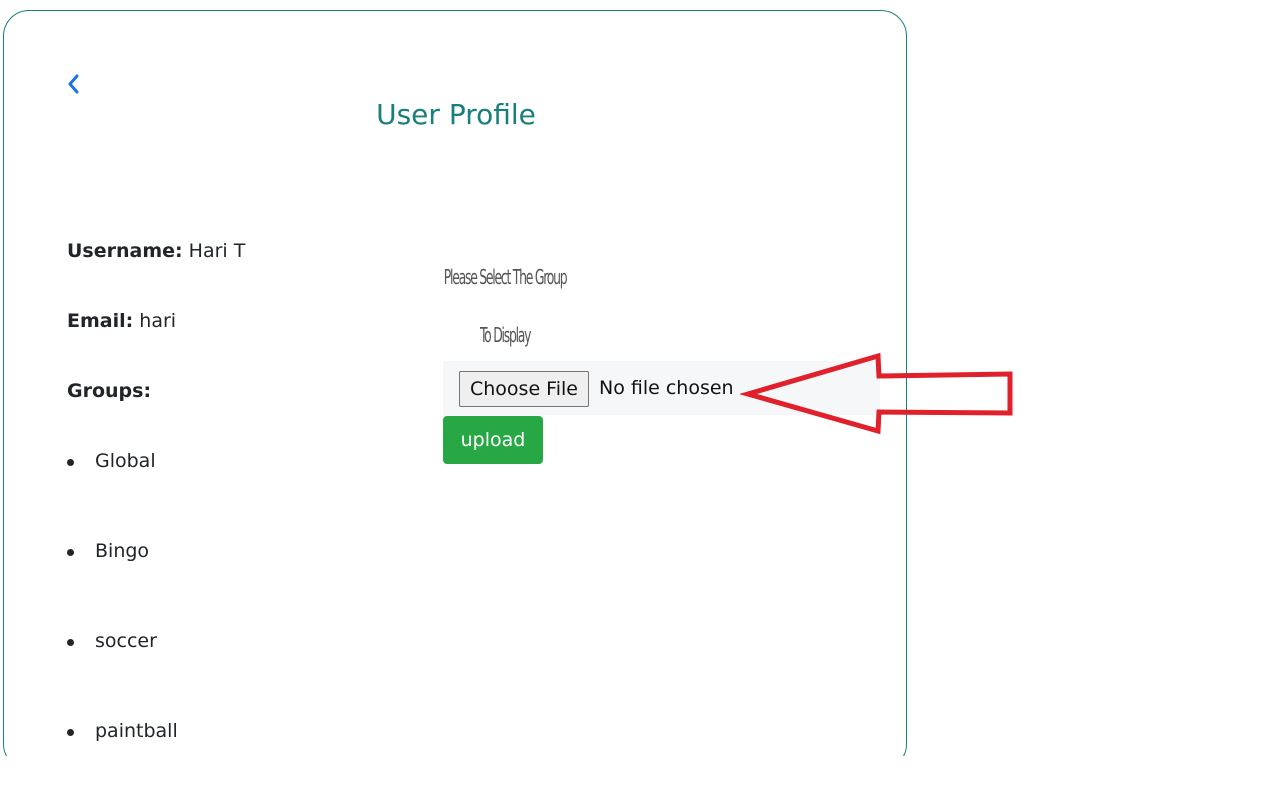 The image size is (1277, 807). I want to click on email-value: hari, so click(158, 321).